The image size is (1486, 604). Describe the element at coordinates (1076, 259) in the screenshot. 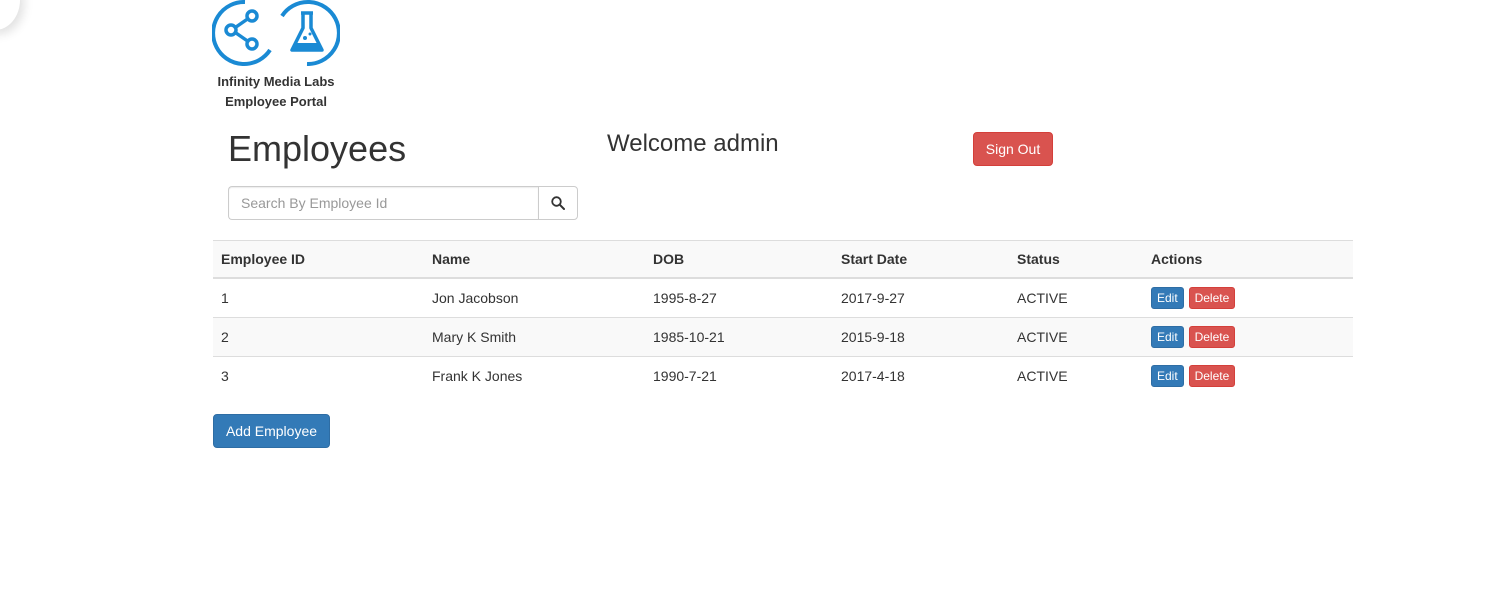

I see `column-header-status: Status` at that location.